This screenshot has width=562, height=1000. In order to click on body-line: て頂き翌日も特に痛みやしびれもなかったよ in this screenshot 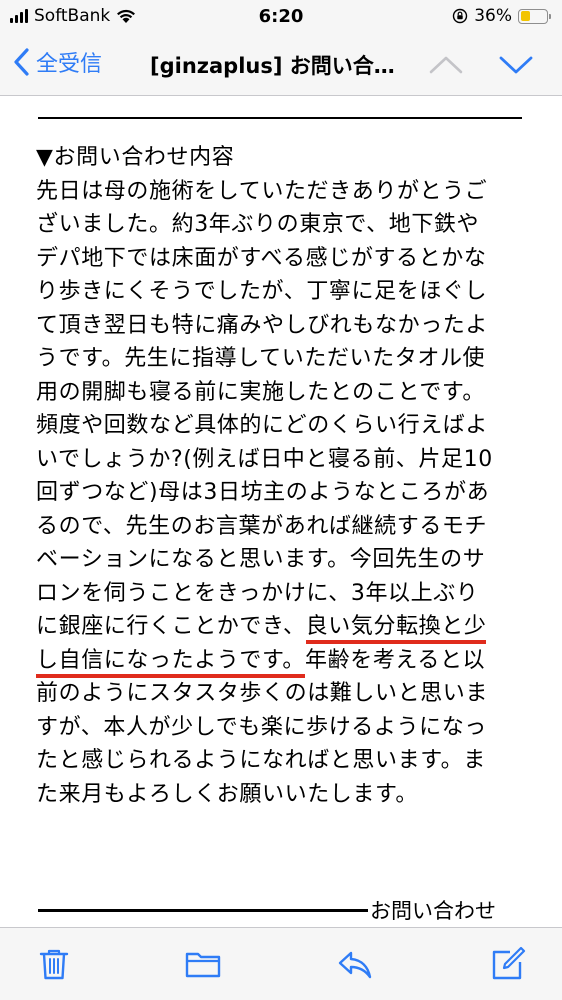, I will do `click(262, 325)`.